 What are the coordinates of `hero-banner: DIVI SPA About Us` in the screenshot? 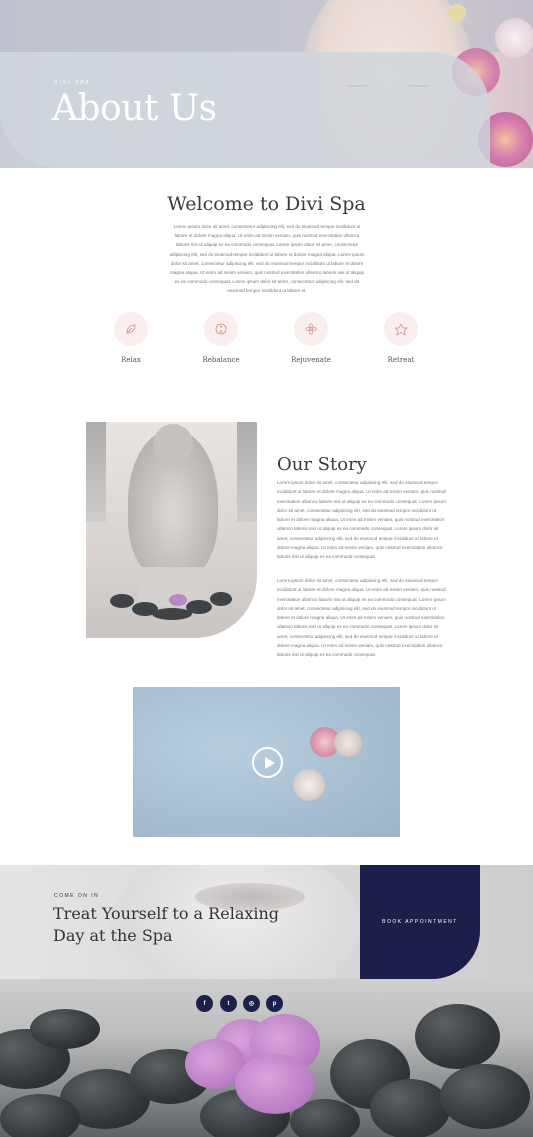 It's located at (266, 84).